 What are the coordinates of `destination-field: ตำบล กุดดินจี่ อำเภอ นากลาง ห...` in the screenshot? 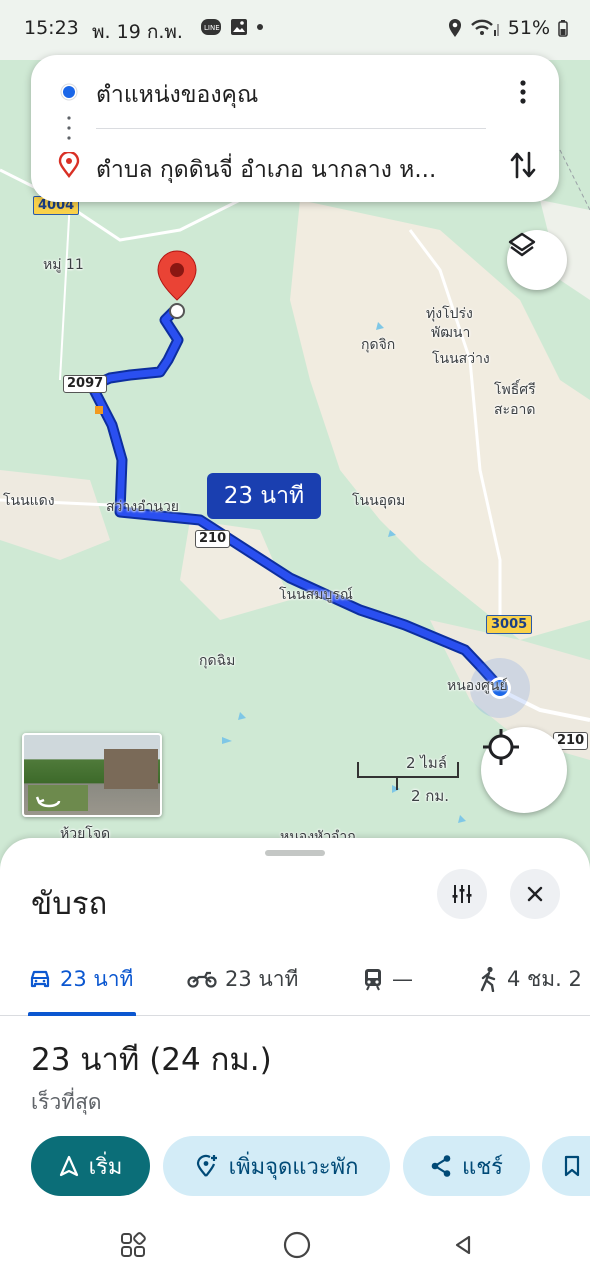 It's located at (266, 170).